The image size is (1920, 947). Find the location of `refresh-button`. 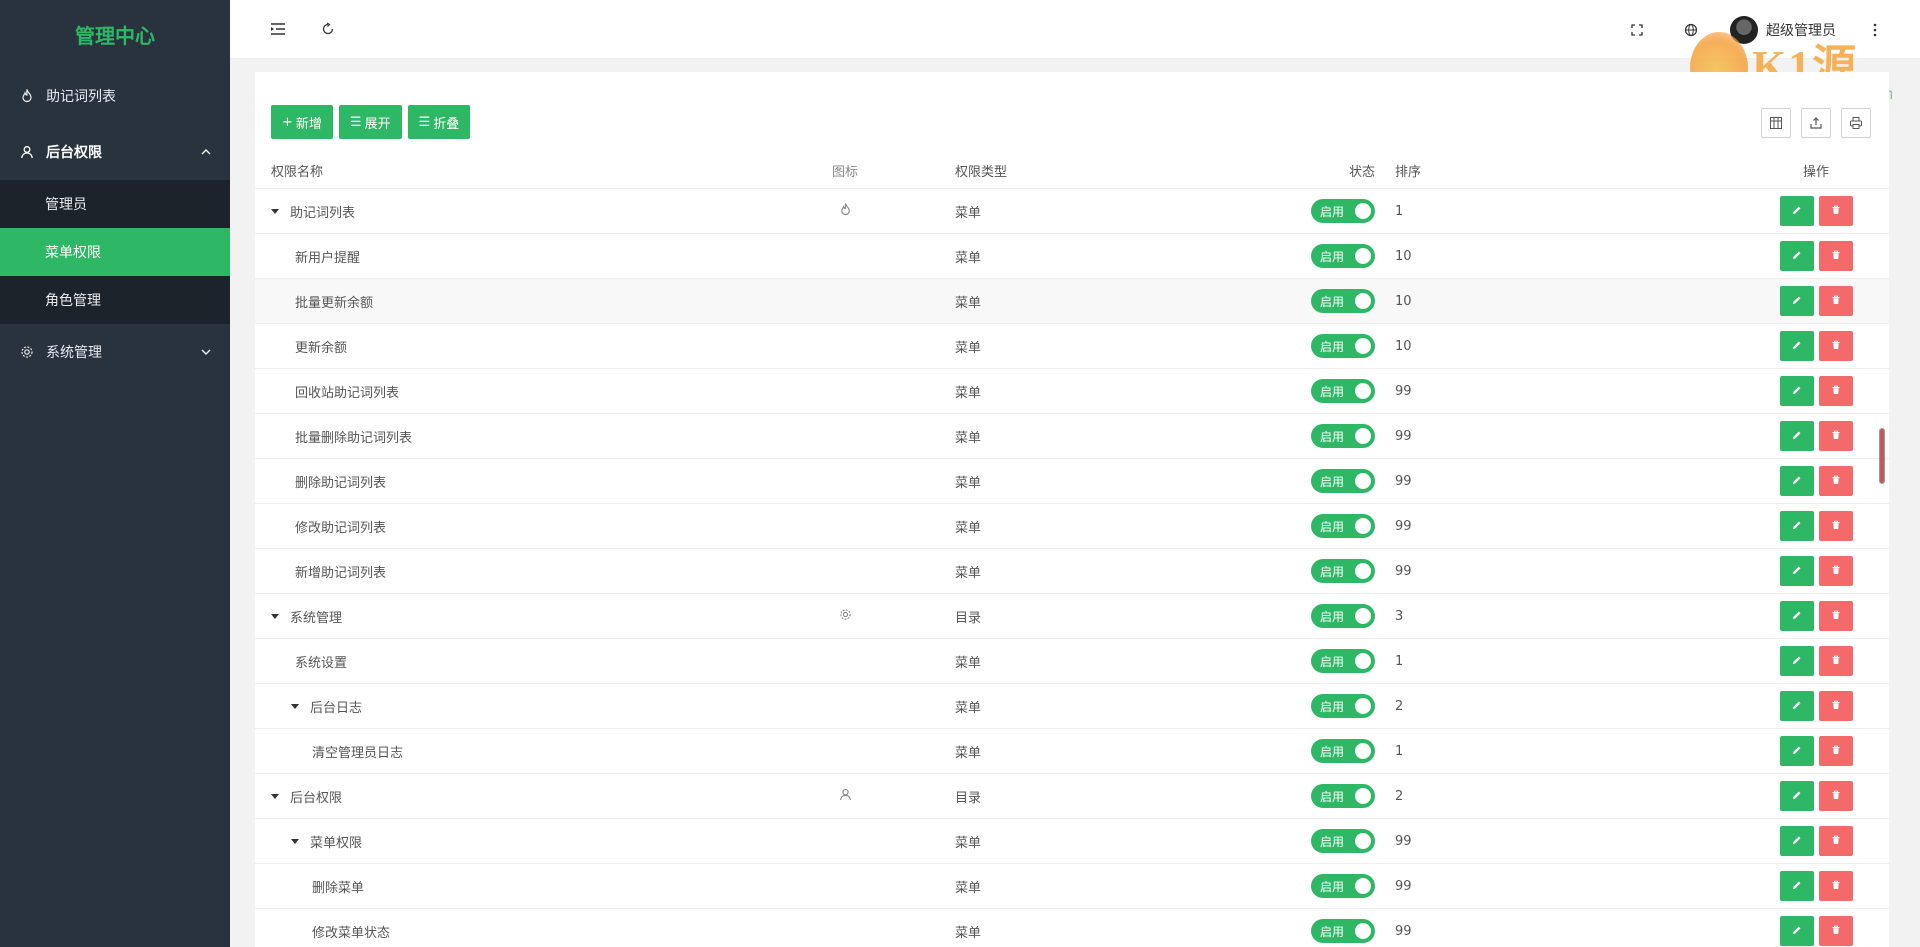

refresh-button is located at coordinates (328, 29).